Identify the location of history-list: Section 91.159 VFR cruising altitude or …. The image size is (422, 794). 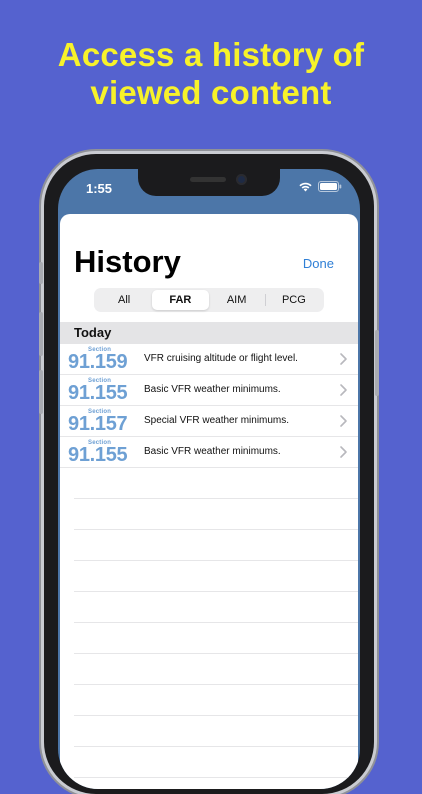
(209, 406).